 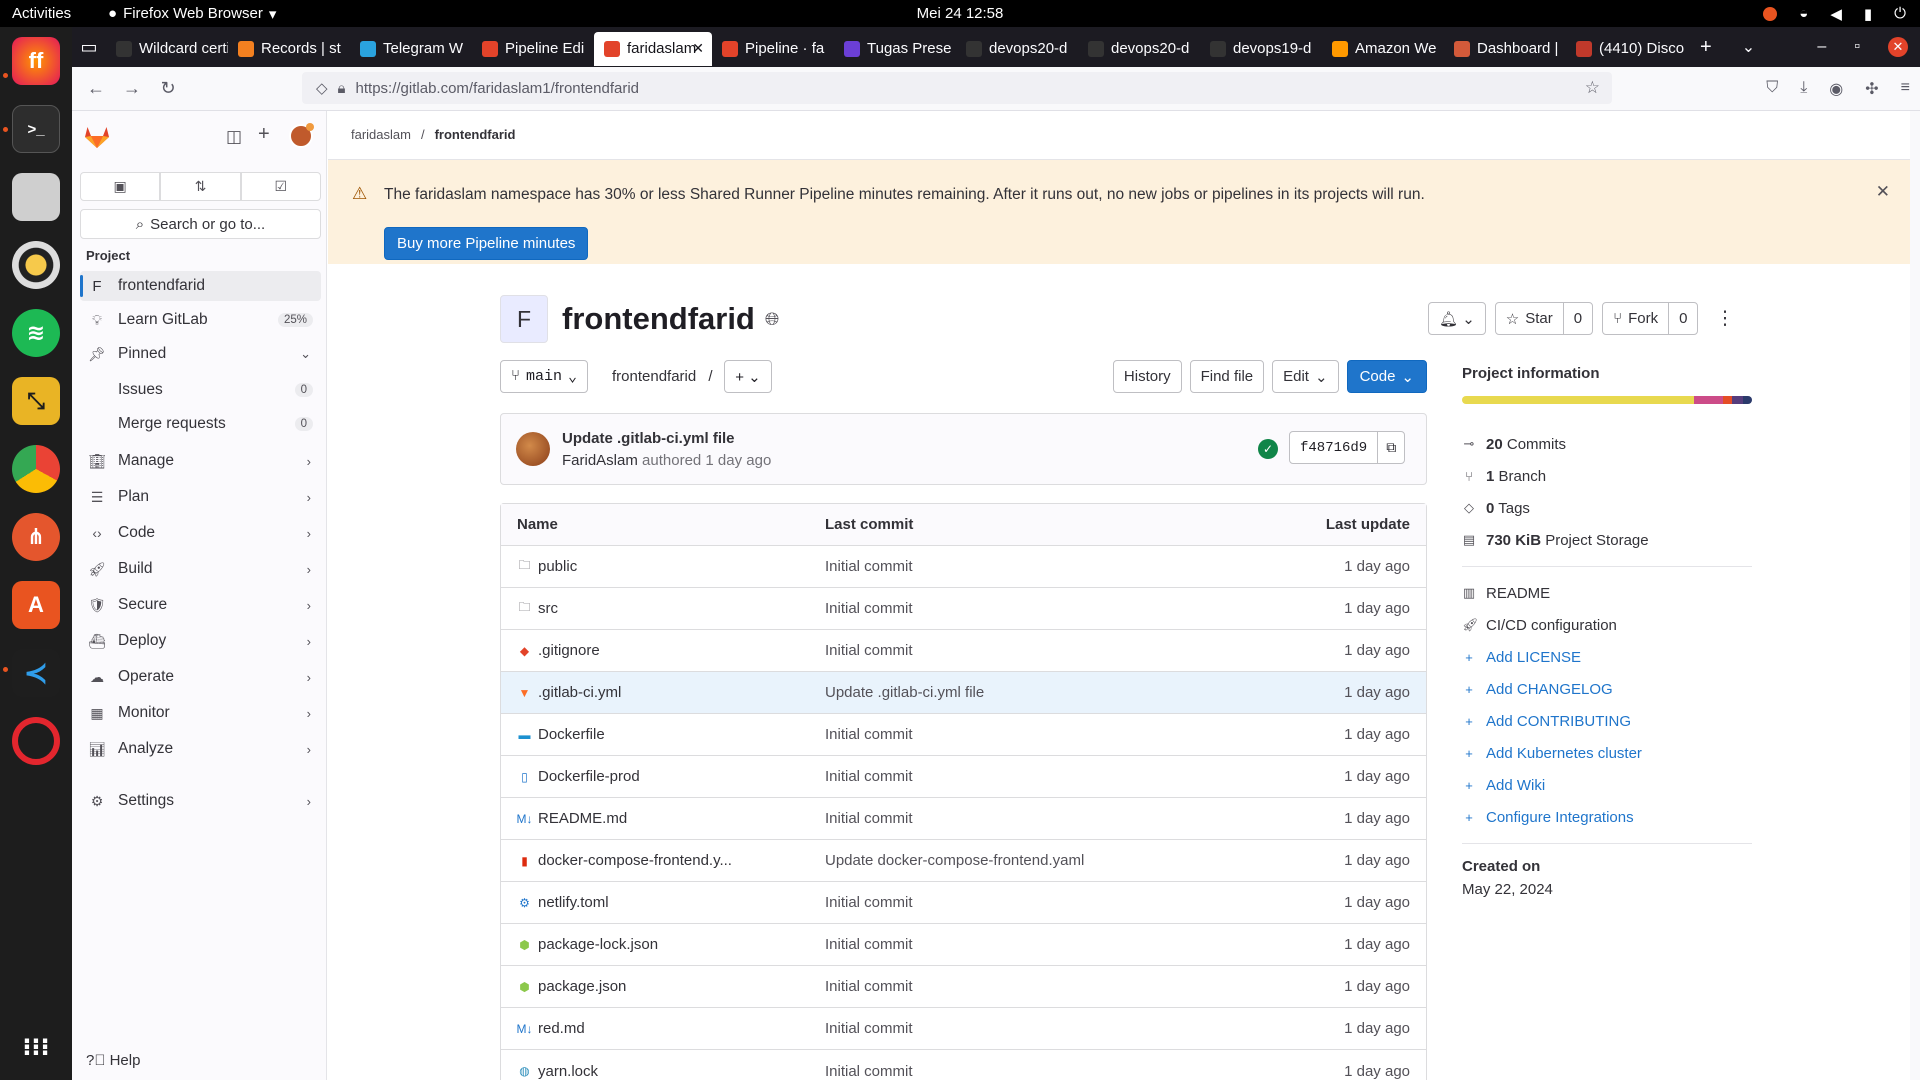 What do you see at coordinates (36, 197) in the screenshot?
I see `dock-files-icon` at bounding box center [36, 197].